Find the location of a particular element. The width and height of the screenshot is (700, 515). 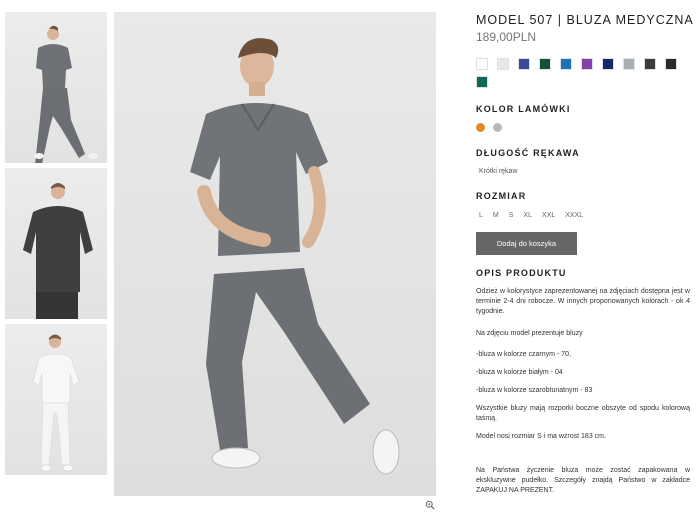

size-option: L is located at coordinates (481, 215).